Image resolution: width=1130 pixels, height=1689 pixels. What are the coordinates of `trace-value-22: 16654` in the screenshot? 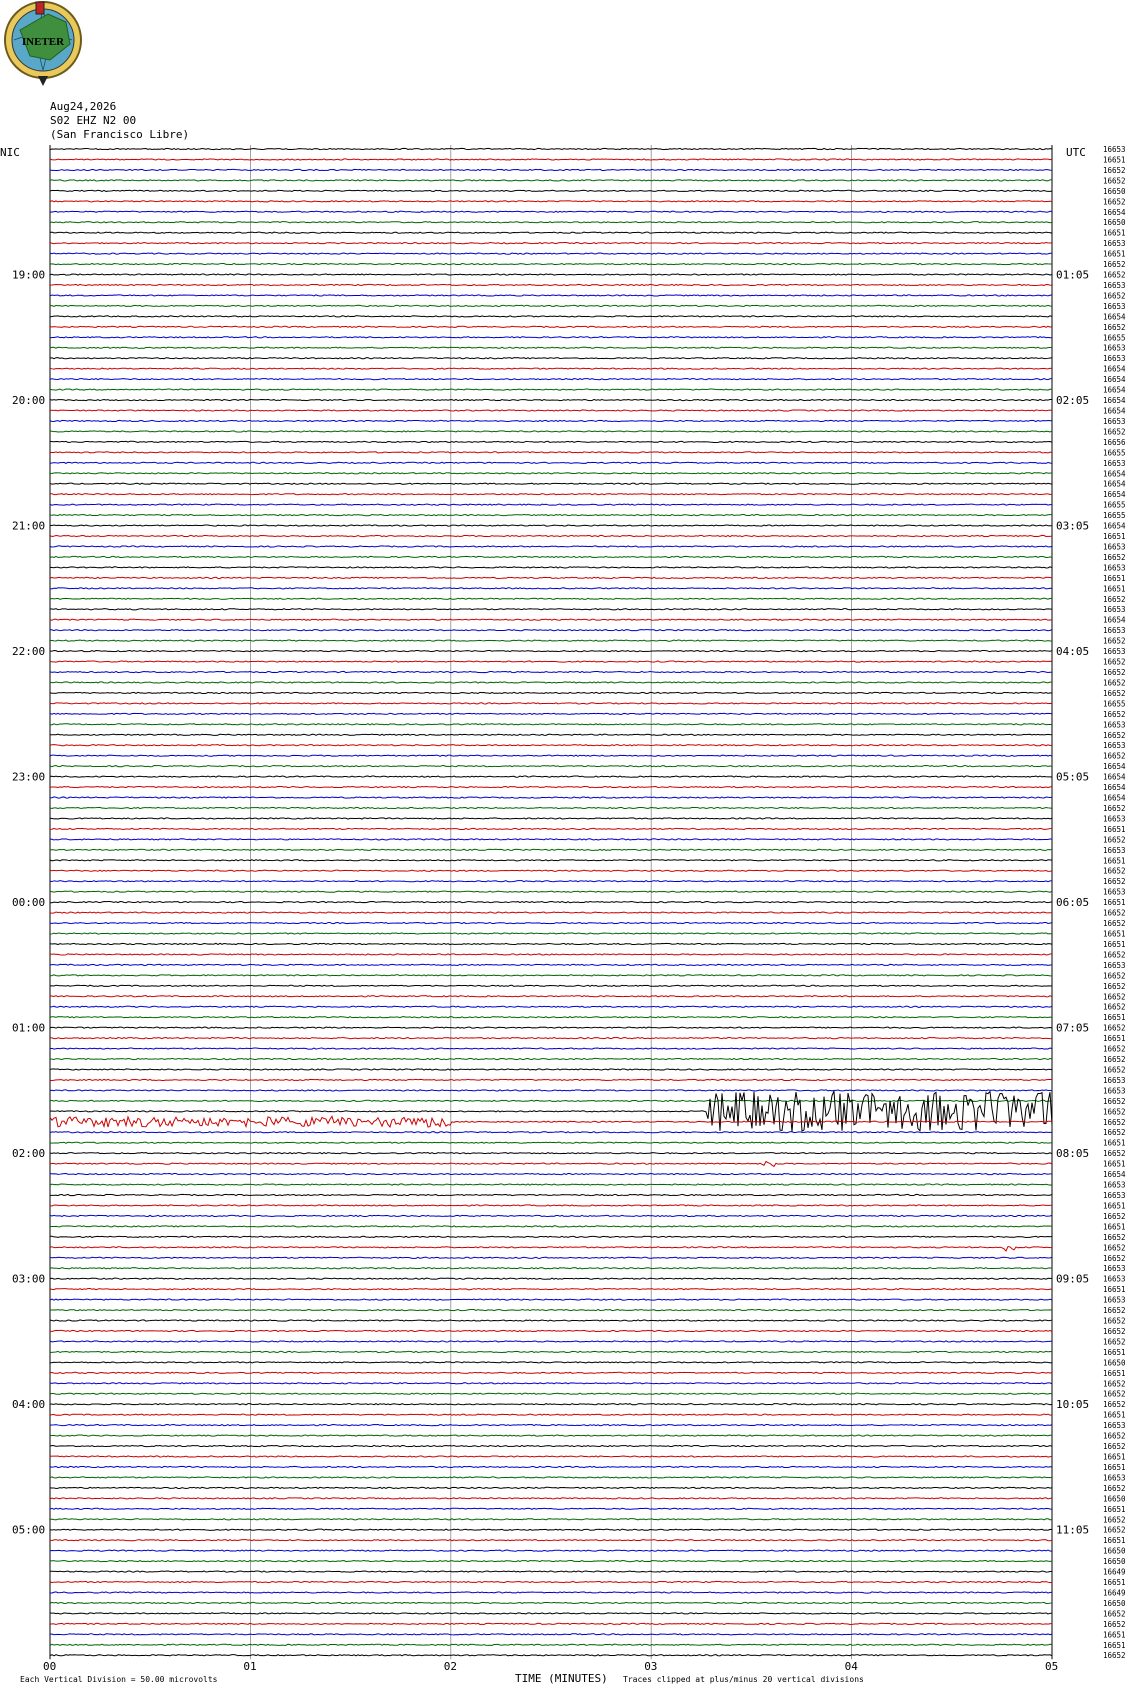 It's located at (1114, 379).